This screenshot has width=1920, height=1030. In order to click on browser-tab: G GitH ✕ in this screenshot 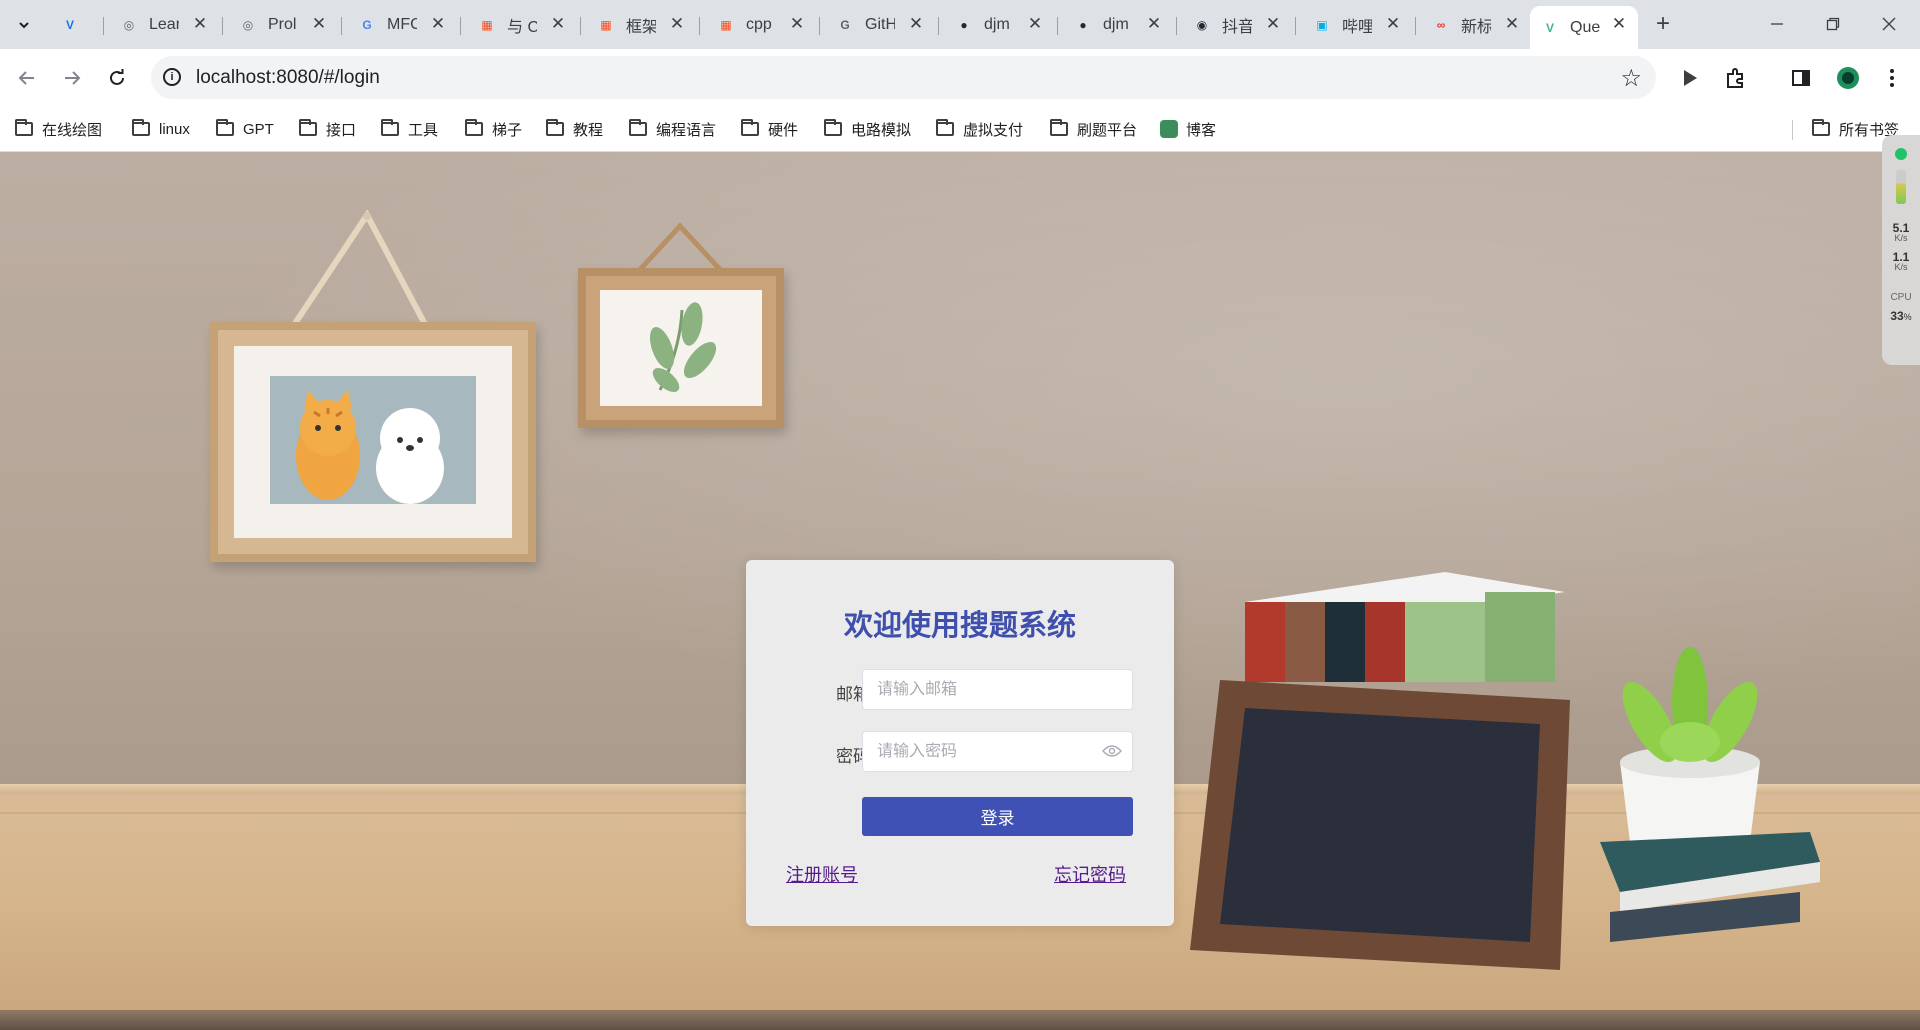, I will do `click(880, 24)`.